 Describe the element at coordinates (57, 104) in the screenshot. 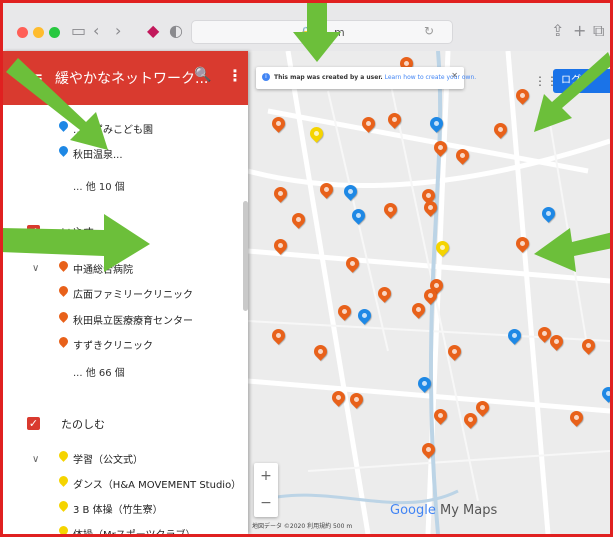

I see `arrow-upper-left-icon` at that location.